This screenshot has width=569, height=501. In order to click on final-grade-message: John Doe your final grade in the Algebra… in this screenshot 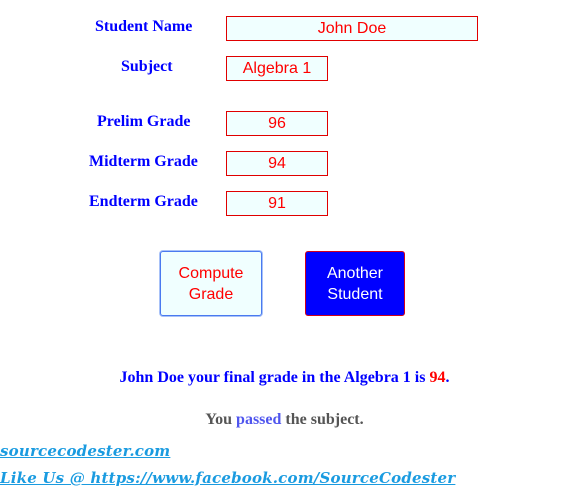, I will do `click(284, 378)`.